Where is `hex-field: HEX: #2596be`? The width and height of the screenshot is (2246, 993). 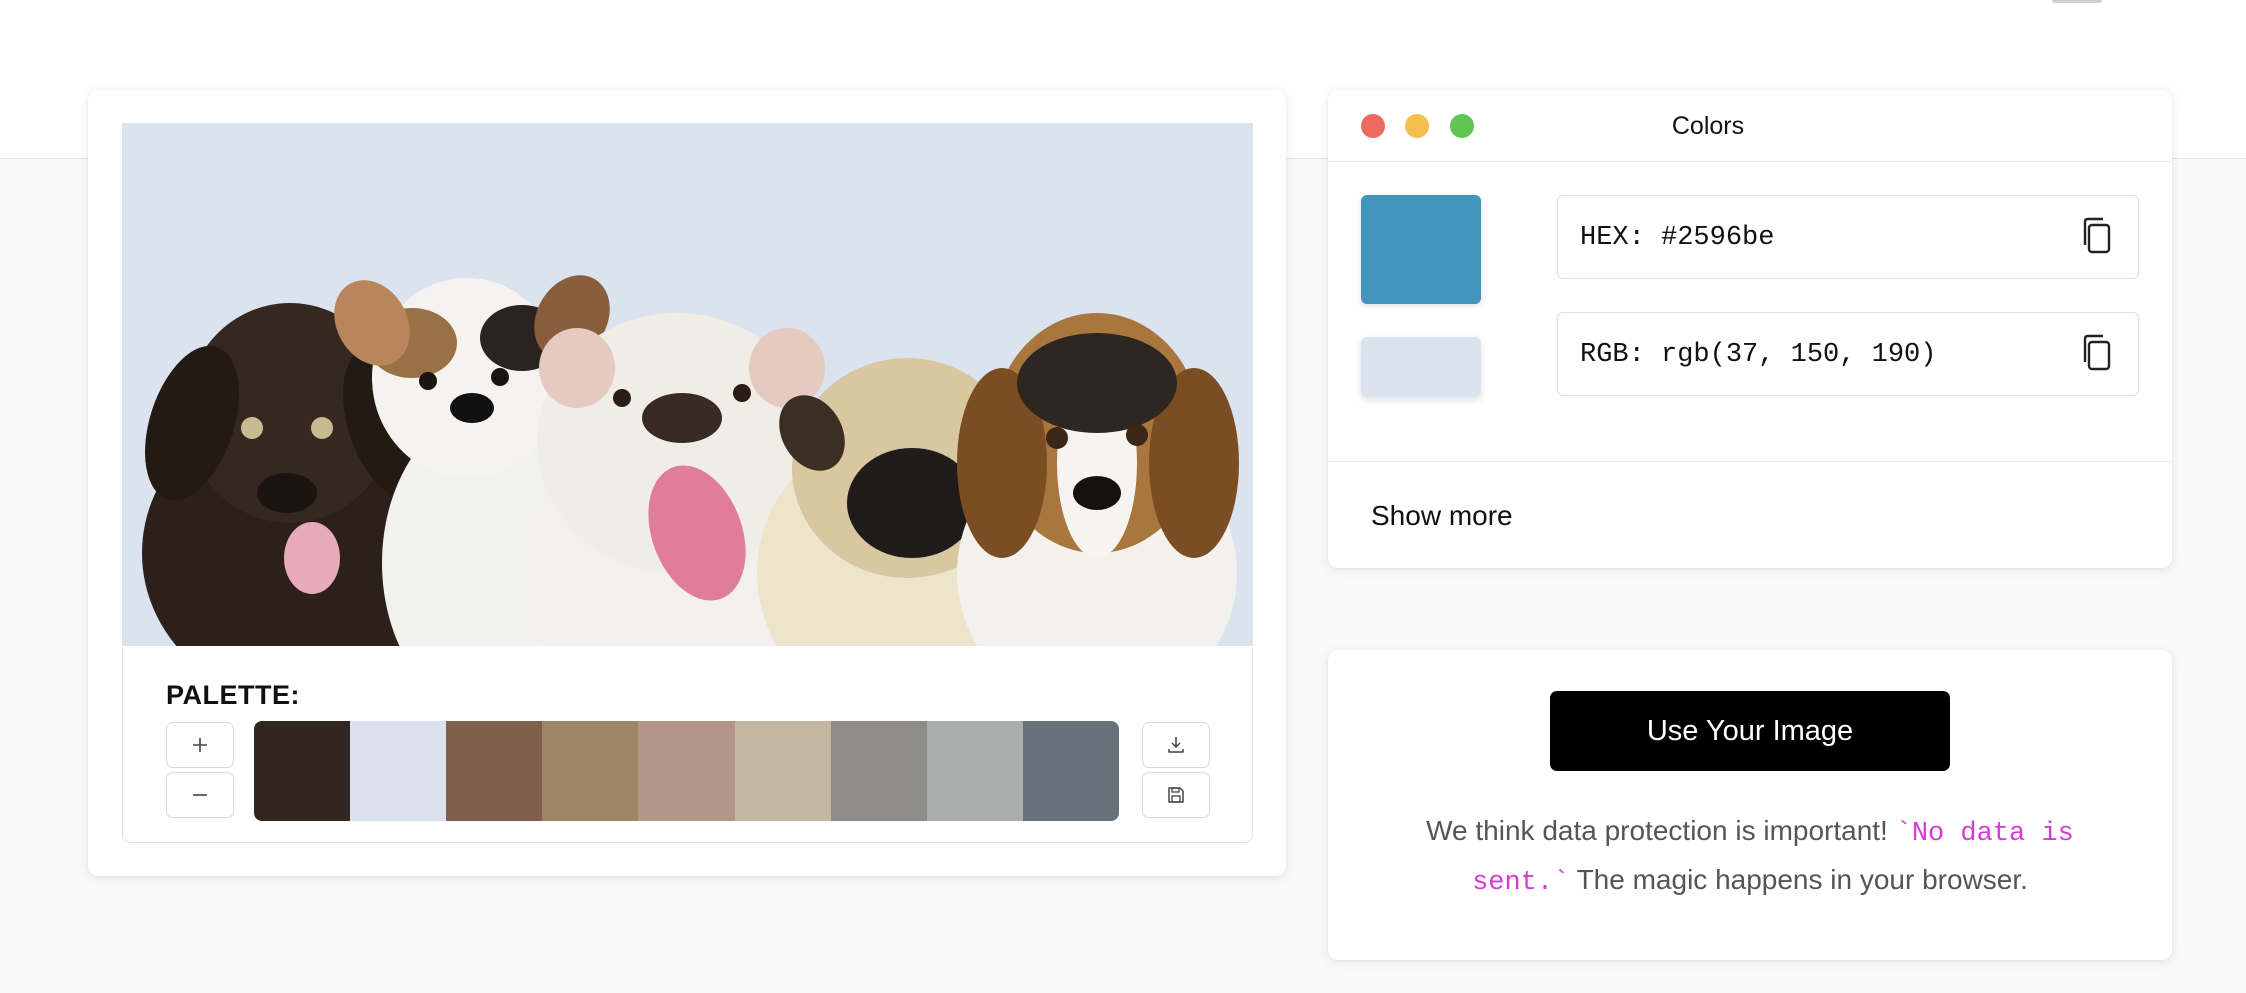 hex-field: HEX: #2596be is located at coordinates (1848, 237).